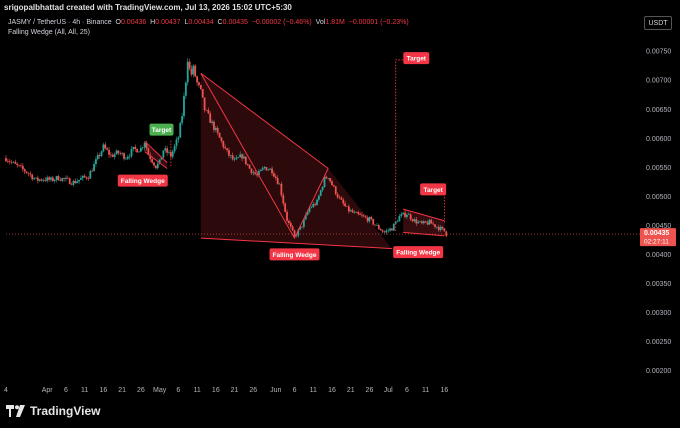 The width and height of the screenshot is (680, 428). I want to click on target-label-1-text: Target, so click(162, 130).